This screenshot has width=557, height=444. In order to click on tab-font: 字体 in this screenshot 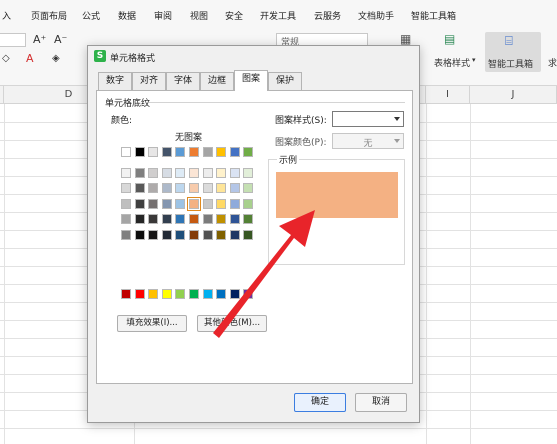, I will do `click(183, 81)`.